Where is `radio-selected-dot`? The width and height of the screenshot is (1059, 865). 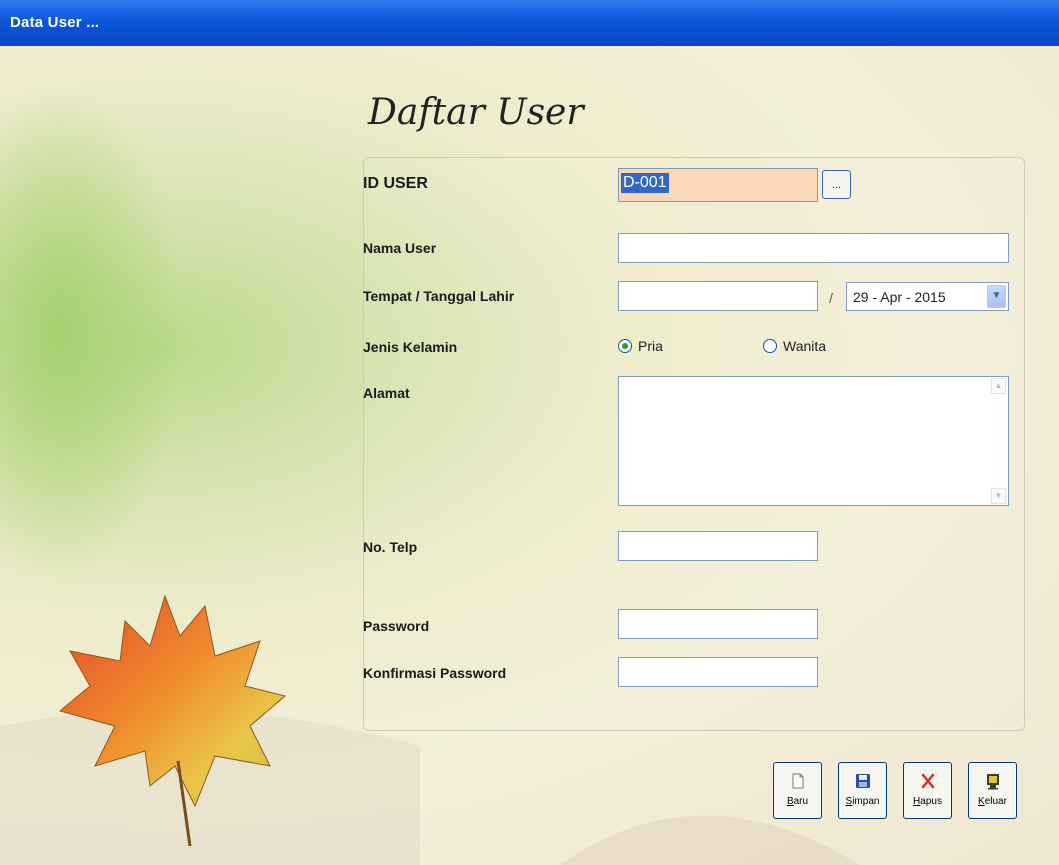
radio-selected-dot is located at coordinates (625, 346).